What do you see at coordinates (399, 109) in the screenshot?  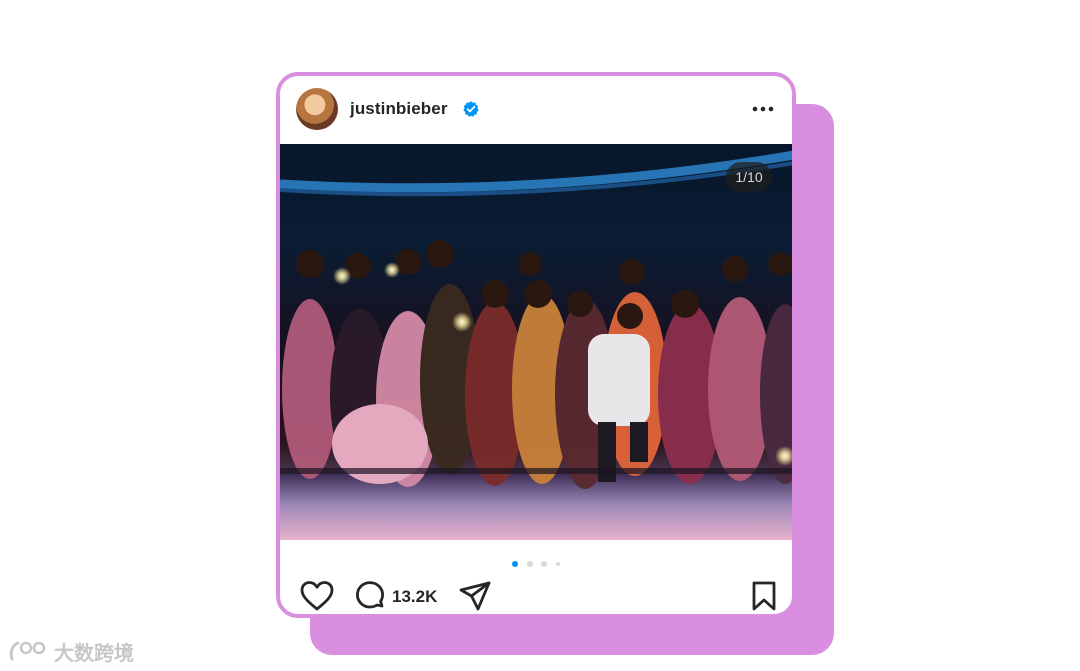 I see `post-username: justinbieber` at bounding box center [399, 109].